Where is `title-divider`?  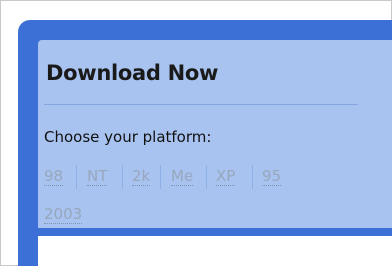 title-divider is located at coordinates (201, 104).